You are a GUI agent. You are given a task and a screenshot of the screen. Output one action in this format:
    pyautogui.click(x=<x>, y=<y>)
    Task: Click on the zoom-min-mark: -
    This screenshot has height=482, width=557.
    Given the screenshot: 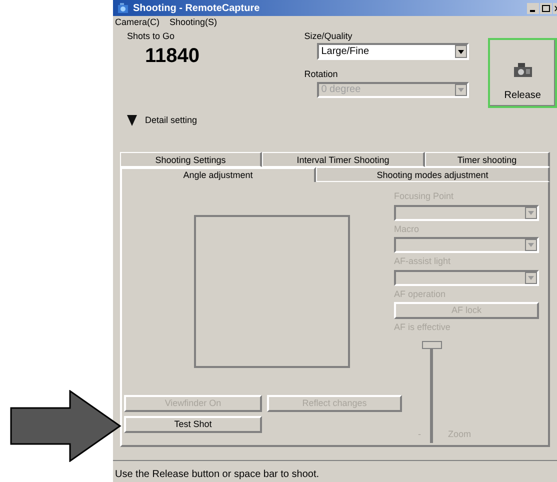 What is the action you would take?
    pyautogui.click(x=419, y=435)
    